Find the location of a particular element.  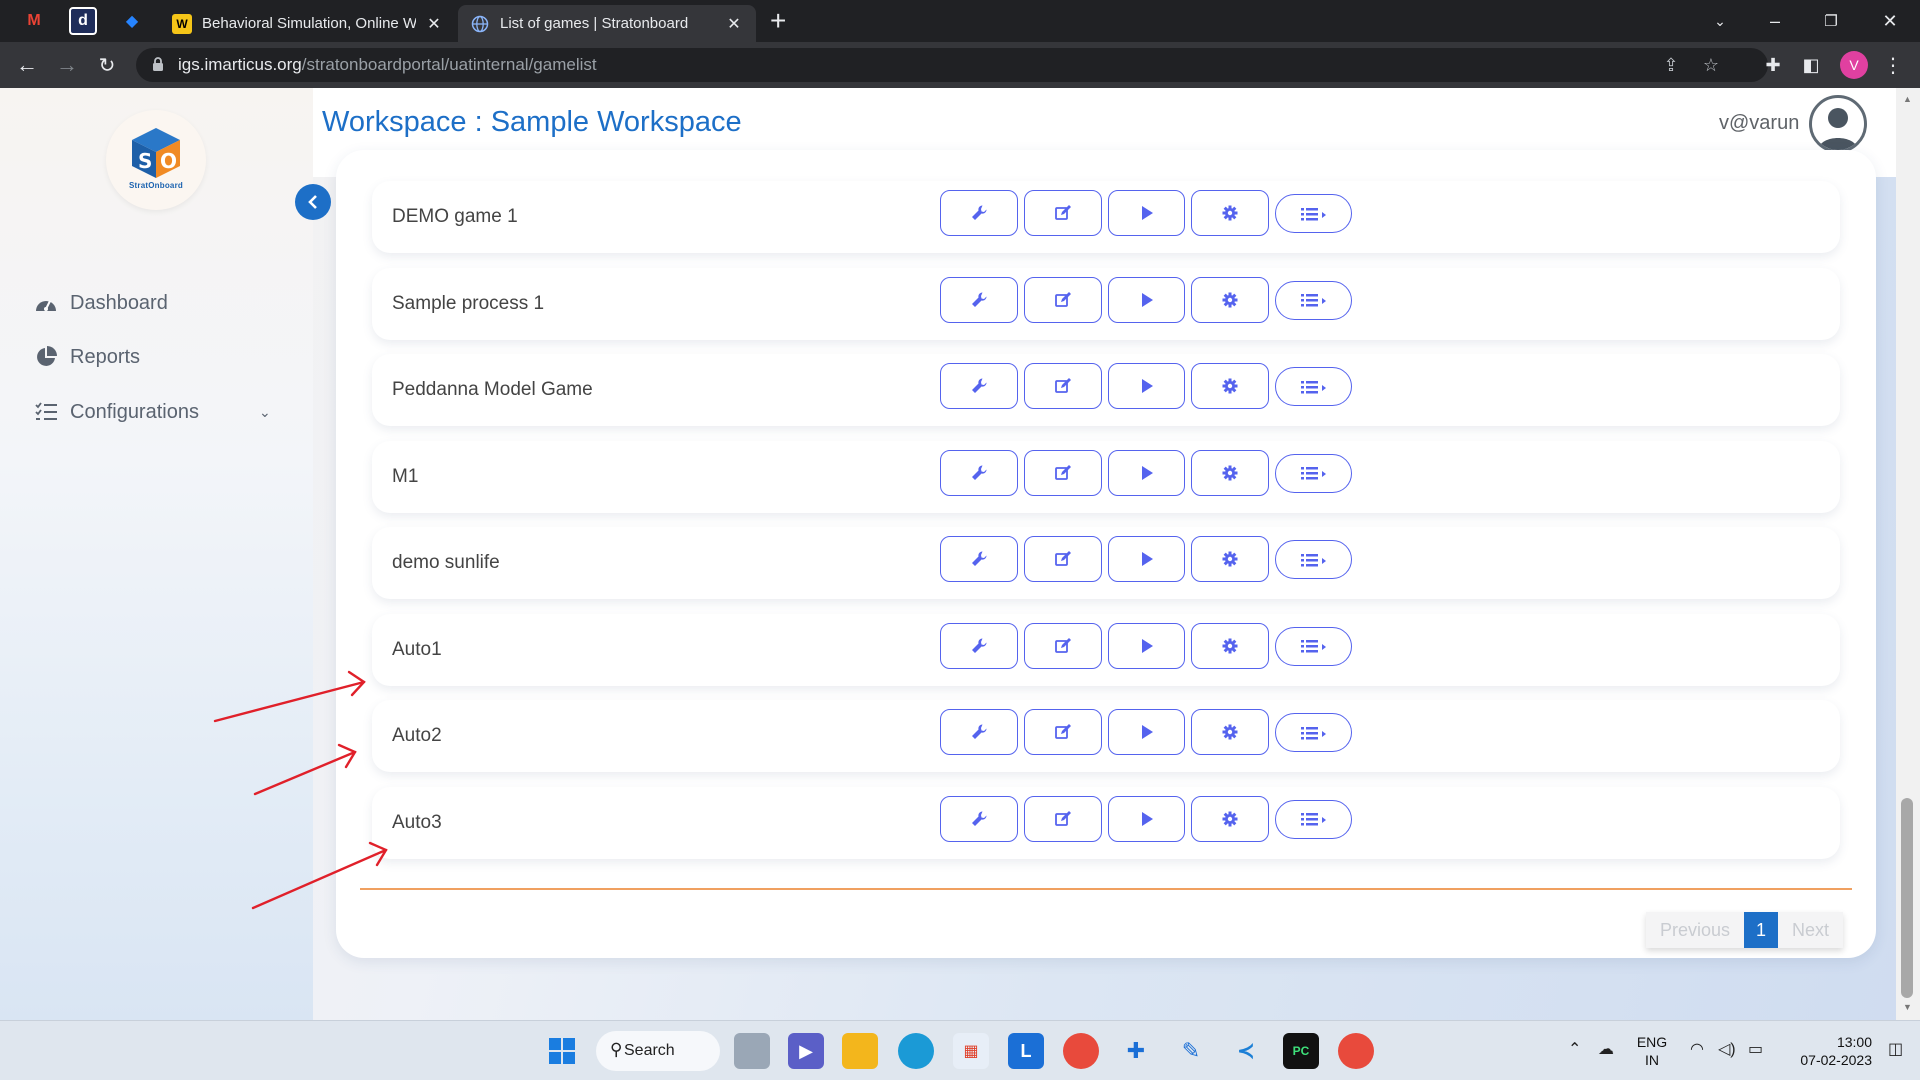

onedrive-icon: ☁ is located at coordinates (1606, 1049).